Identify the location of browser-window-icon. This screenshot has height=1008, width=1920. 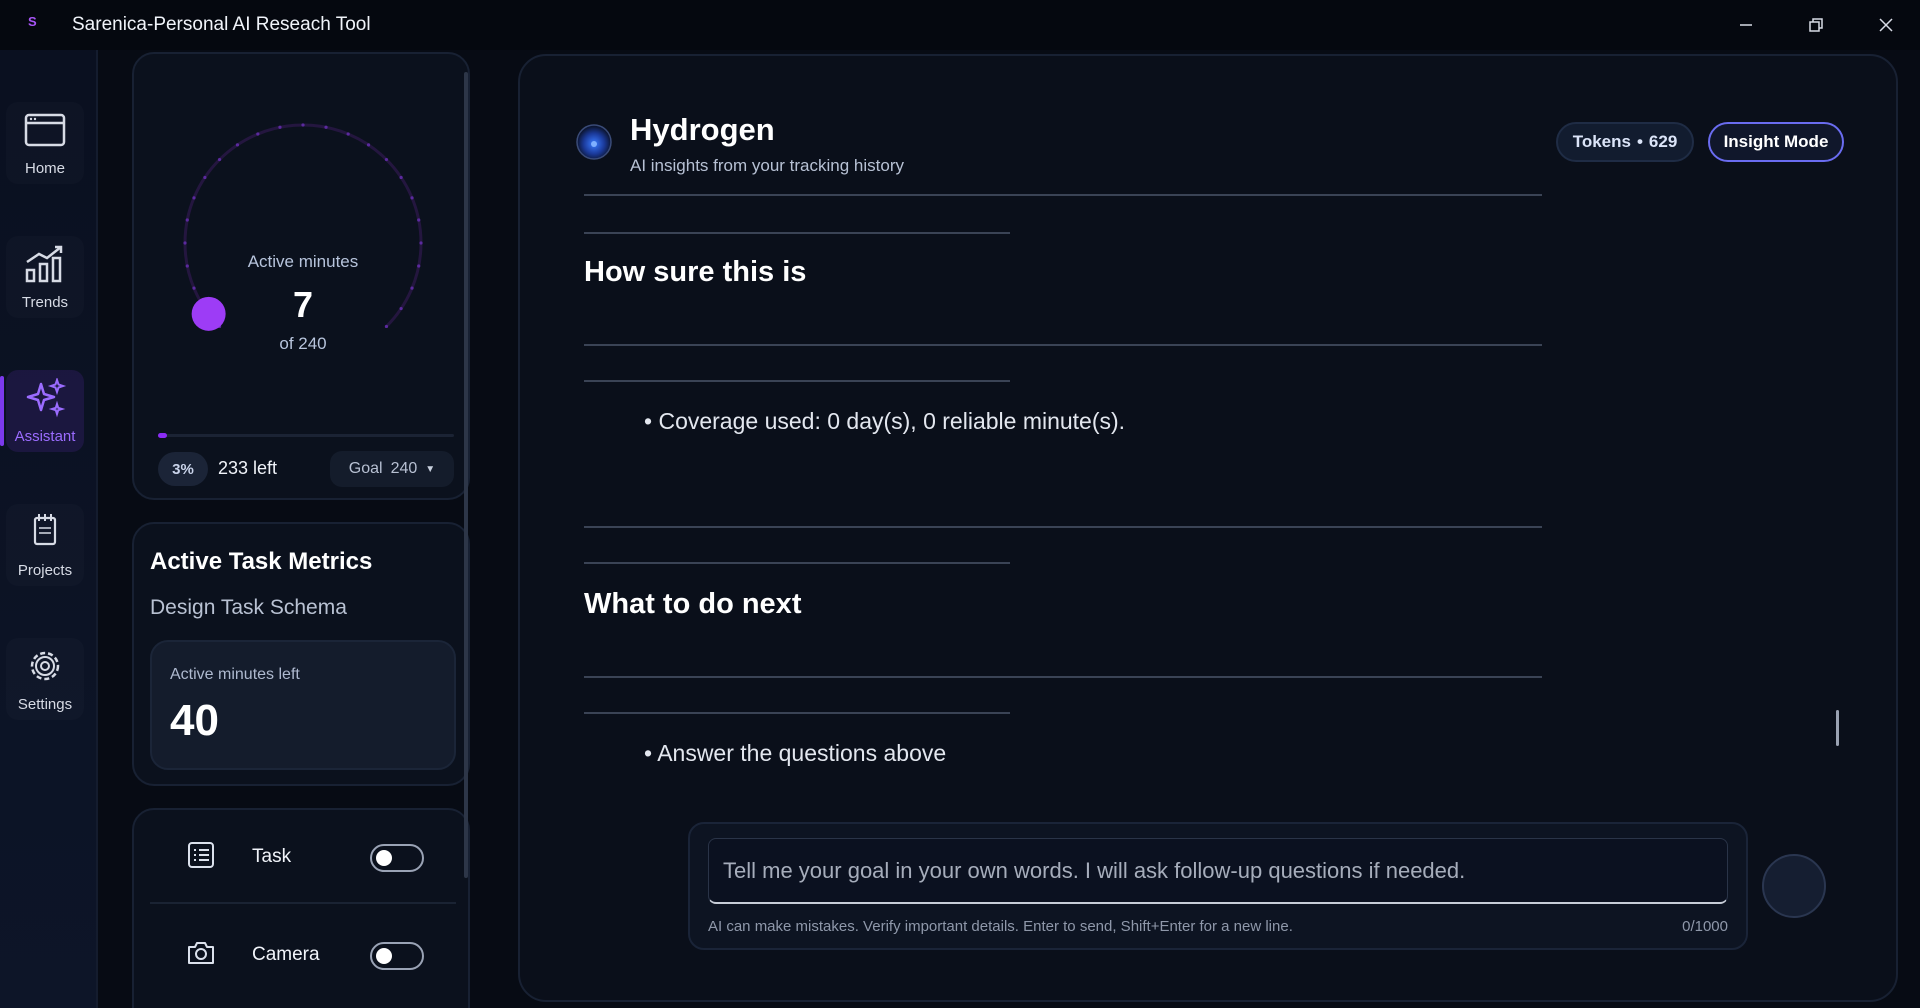
(45, 129).